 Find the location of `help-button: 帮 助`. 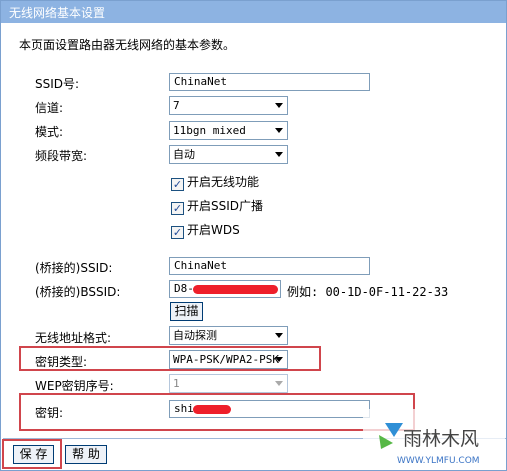

help-button: 帮 助 is located at coordinates (86, 454).